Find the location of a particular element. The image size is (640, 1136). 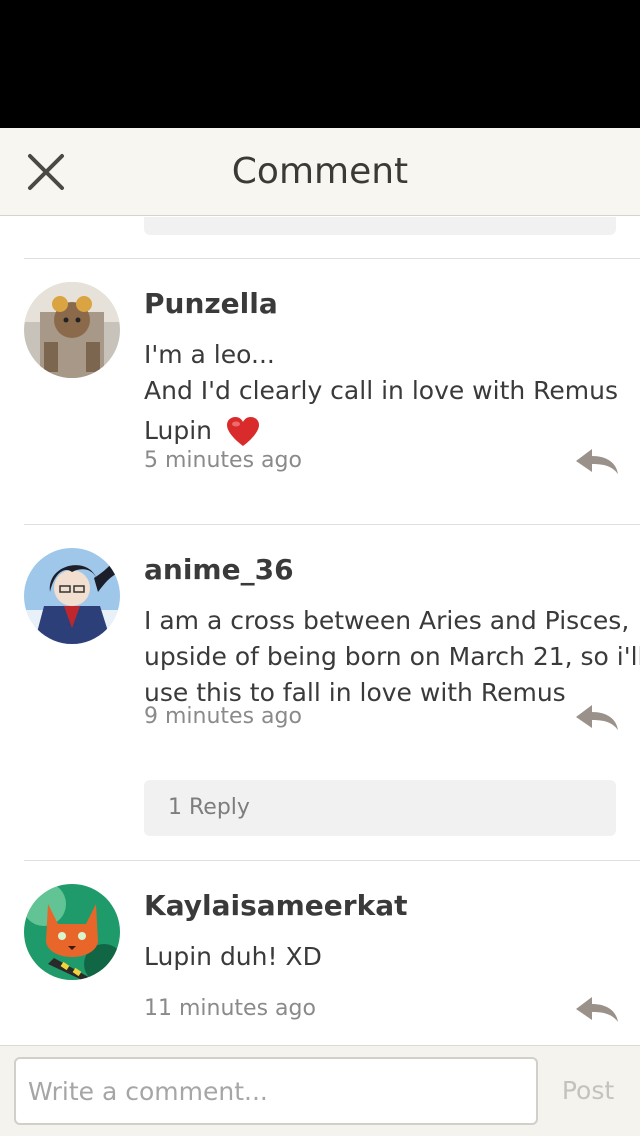

timestamp: 11 minutes ago is located at coordinates (230, 1008).